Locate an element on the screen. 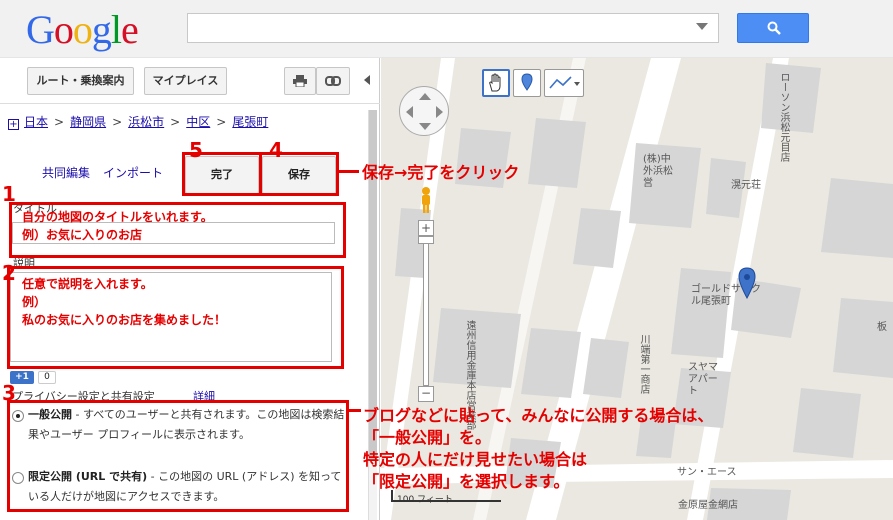 The height and width of the screenshot is (520, 893). map-label: 川端第一商店 is located at coordinates (643, 364).